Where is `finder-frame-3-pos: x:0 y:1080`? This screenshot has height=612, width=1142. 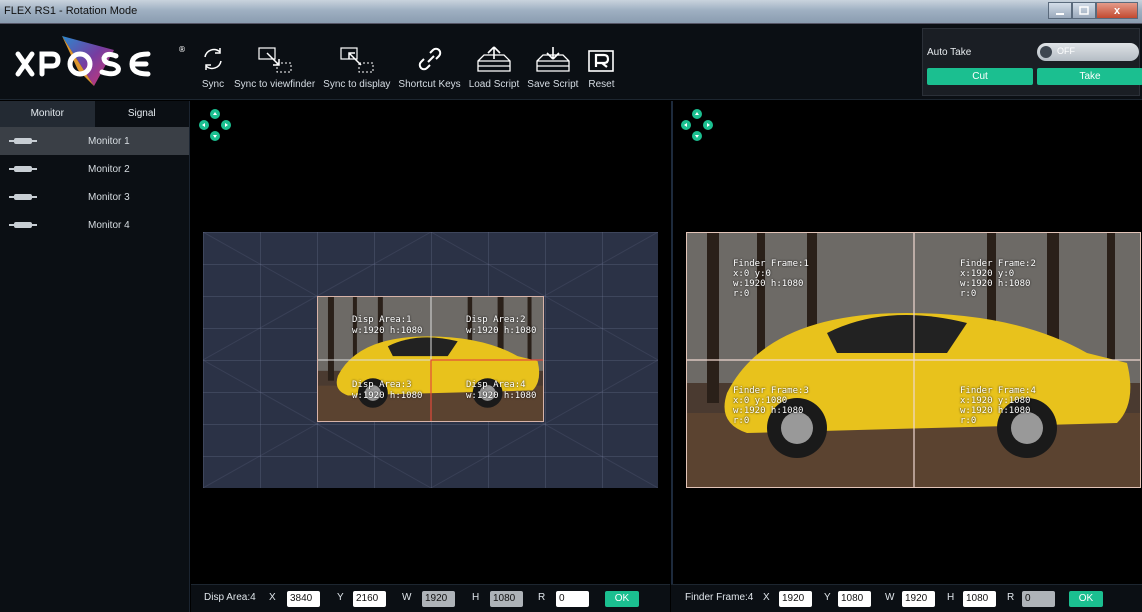 finder-frame-3-pos: x:0 y:1080 is located at coordinates (760, 401).